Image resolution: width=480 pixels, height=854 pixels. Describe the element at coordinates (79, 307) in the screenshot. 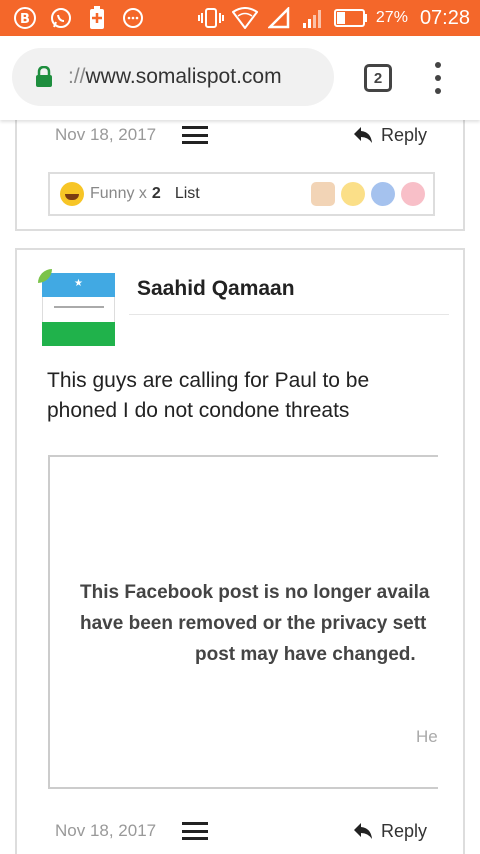

I see `flag-motto` at that location.